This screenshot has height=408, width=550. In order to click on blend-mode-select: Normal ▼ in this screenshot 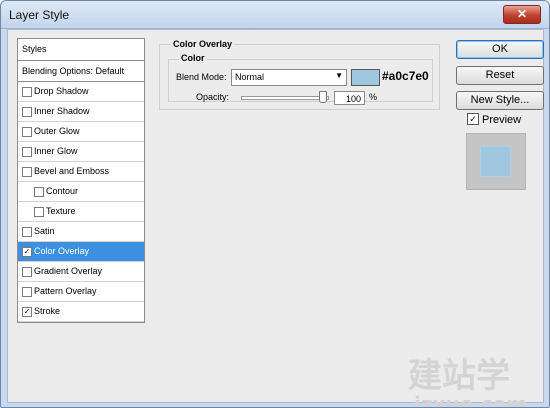, I will do `click(289, 77)`.